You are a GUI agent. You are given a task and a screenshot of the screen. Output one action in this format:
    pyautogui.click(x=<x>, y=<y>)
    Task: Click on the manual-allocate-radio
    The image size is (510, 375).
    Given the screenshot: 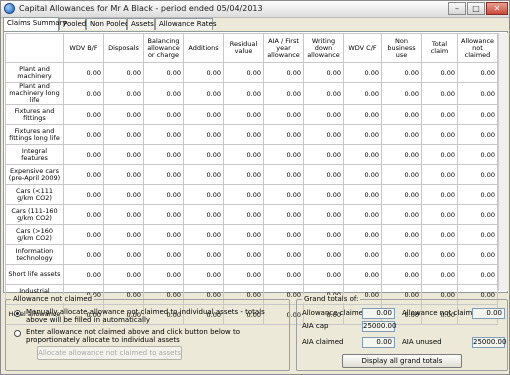 What is the action you would take?
    pyautogui.click(x=17, y=313)
    